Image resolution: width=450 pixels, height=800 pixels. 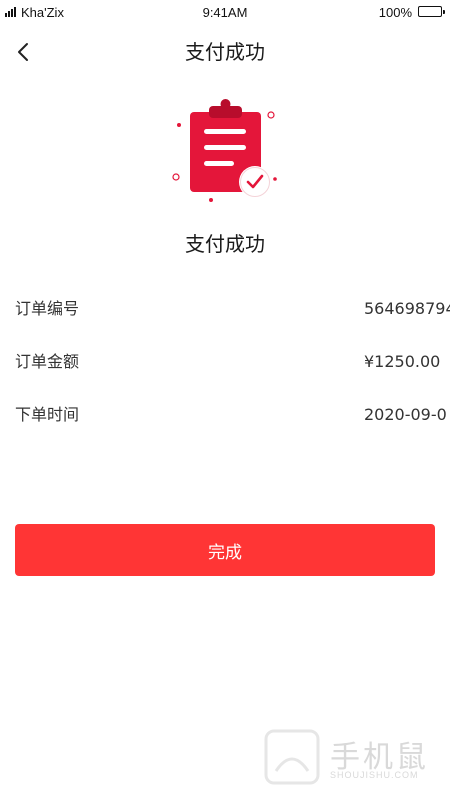 What do you see at coordinates (374, 775) in the screenshot?
I see `watermark-subtext: SHOUJISHU.COM` at bounding box center [374, 775].